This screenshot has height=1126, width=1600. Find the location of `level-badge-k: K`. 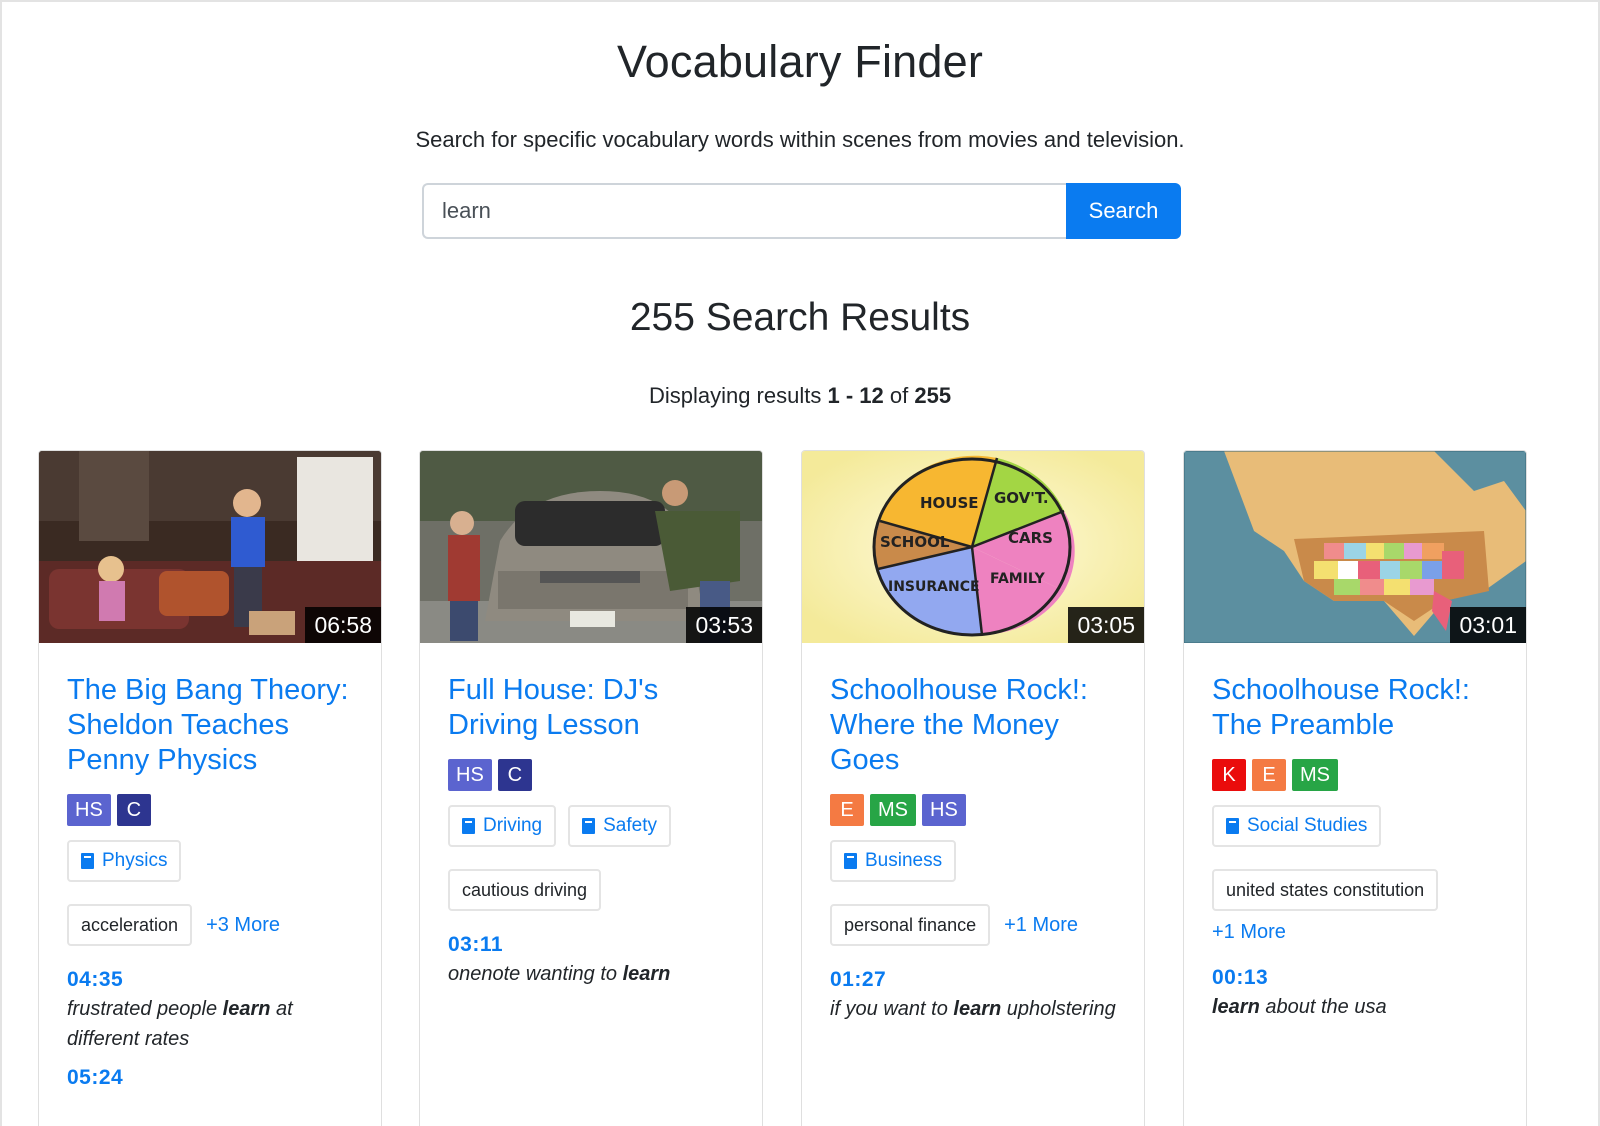

level-badge-k: K is located at coordinates (1229, 775).